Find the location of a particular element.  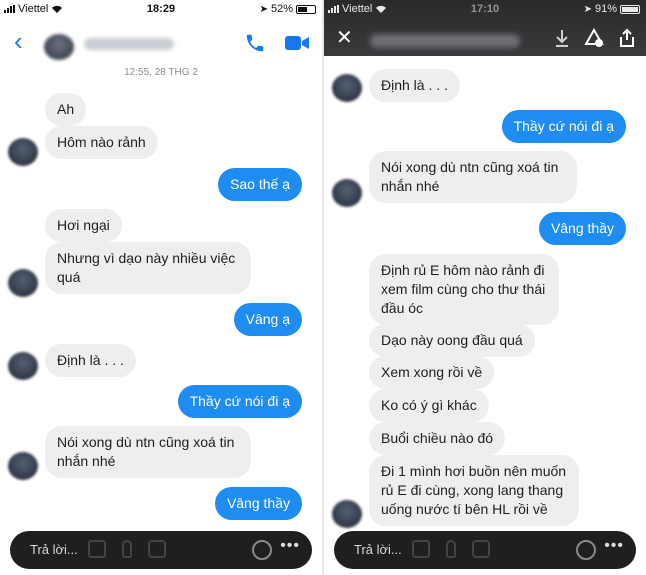

message-bubble: Dạo này oong đầu quá is located at coordinates (452, 340).